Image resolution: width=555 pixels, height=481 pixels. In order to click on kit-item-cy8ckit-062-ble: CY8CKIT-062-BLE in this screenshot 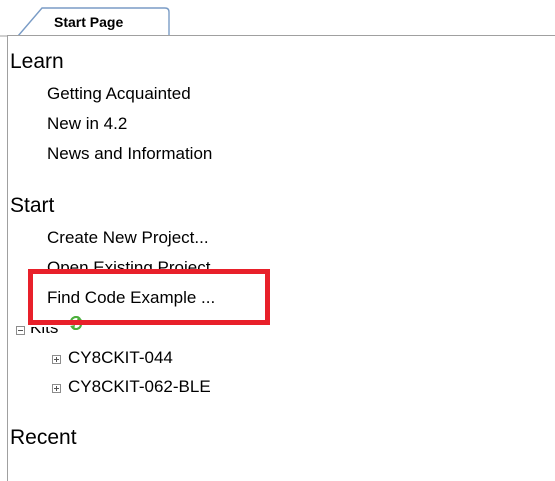, I will do `click(139, 387)`.